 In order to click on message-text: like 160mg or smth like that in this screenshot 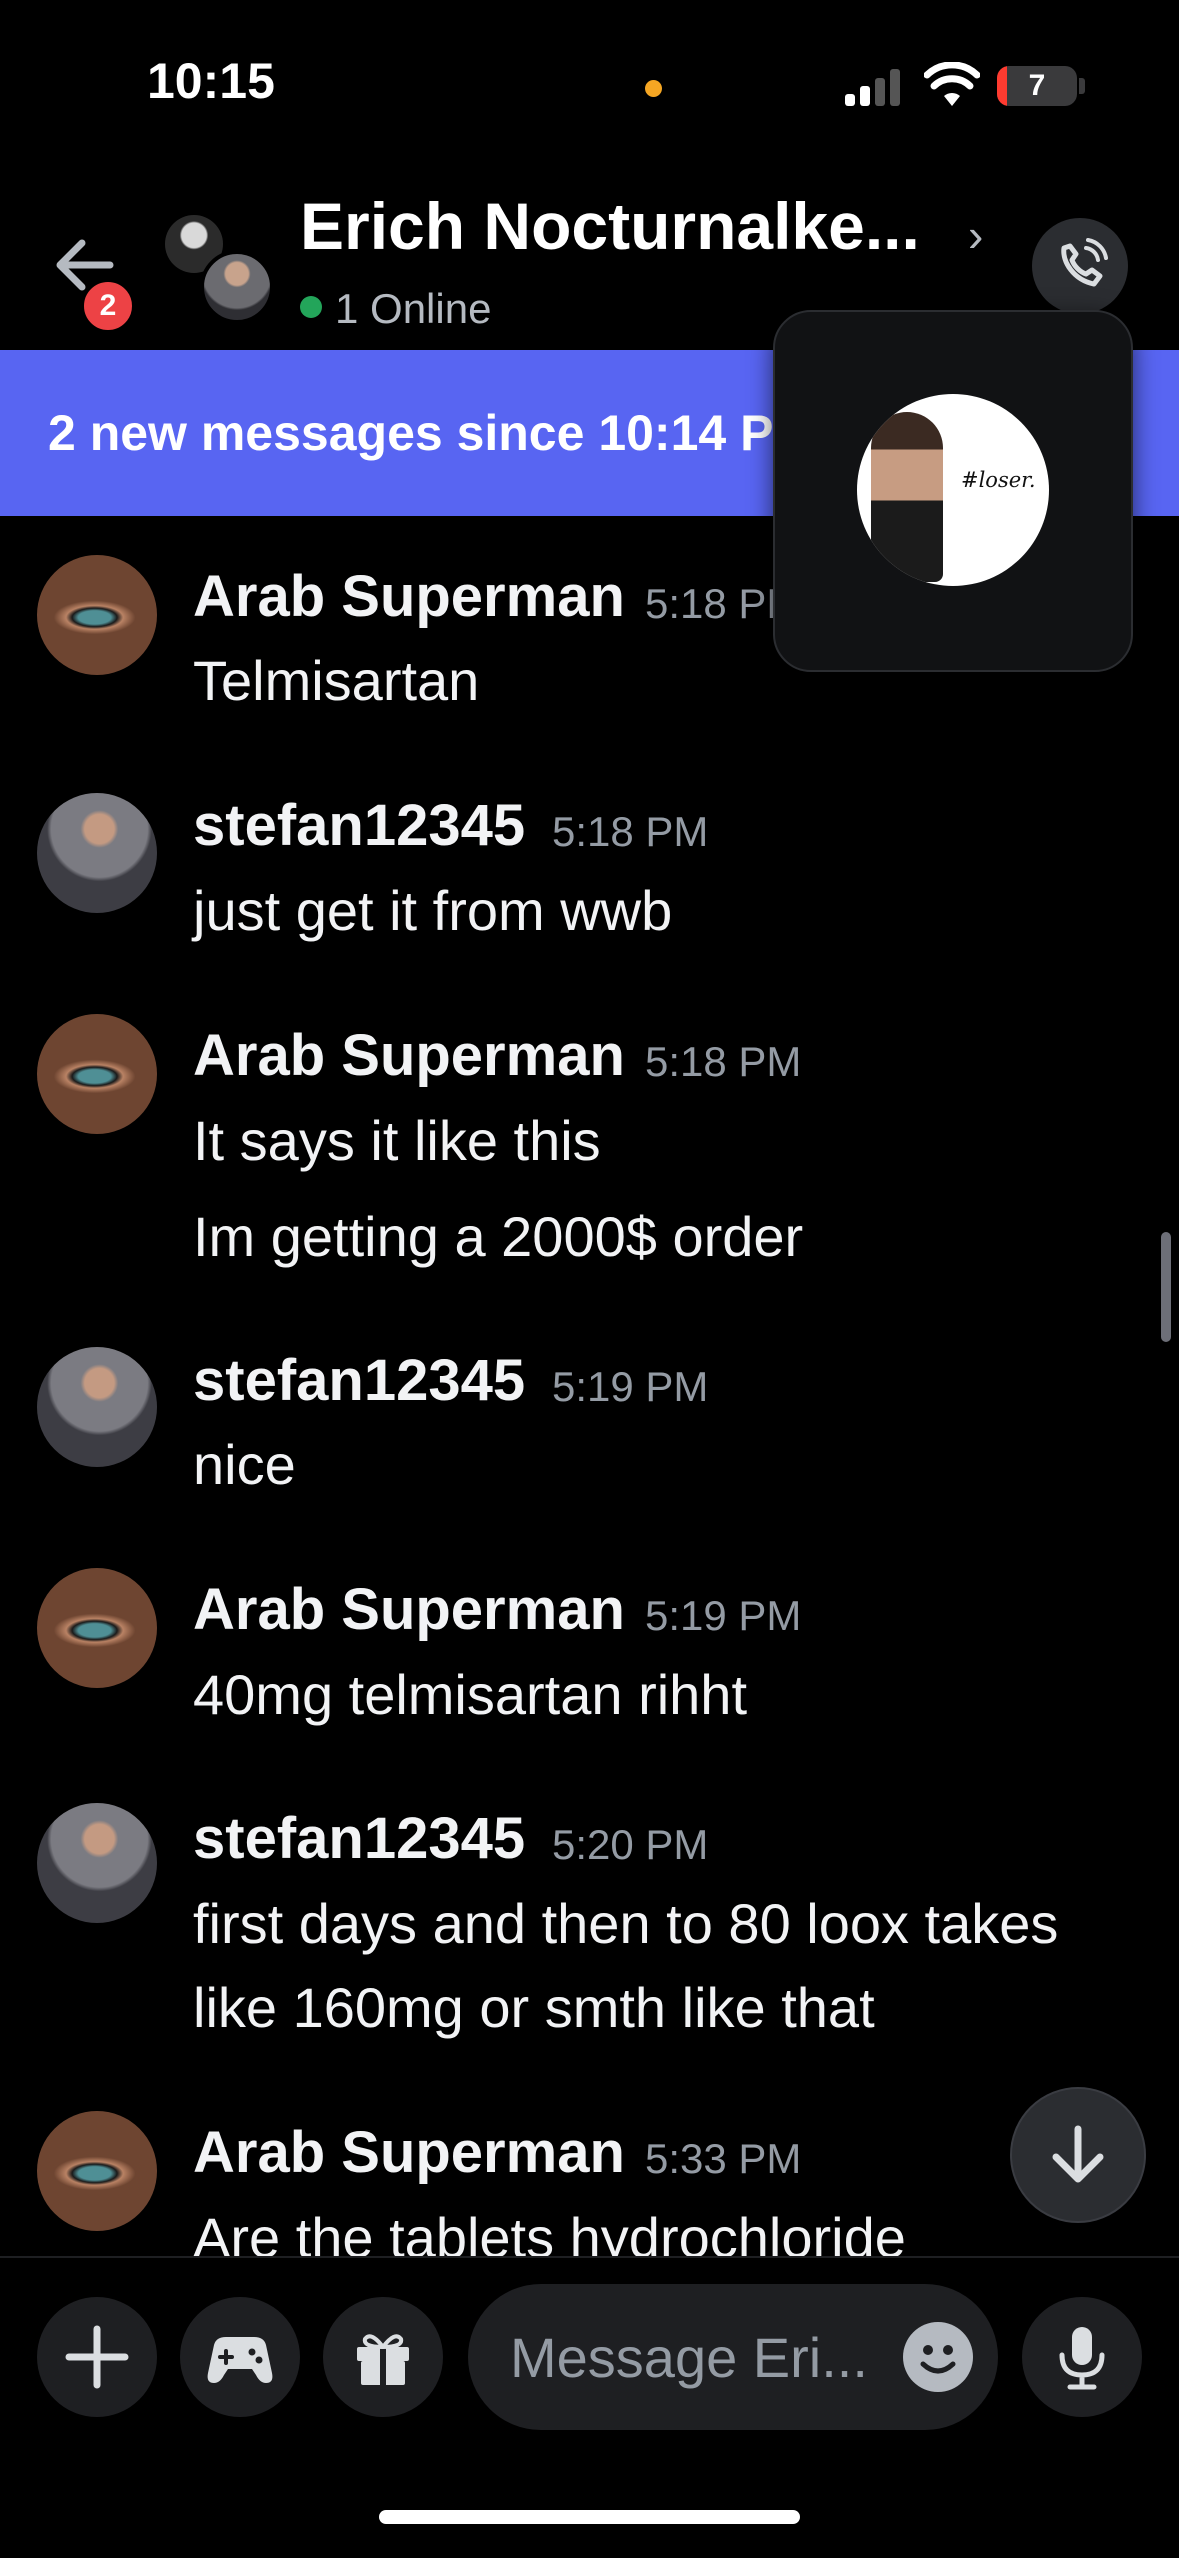, I will do `click(534, 2007)`.